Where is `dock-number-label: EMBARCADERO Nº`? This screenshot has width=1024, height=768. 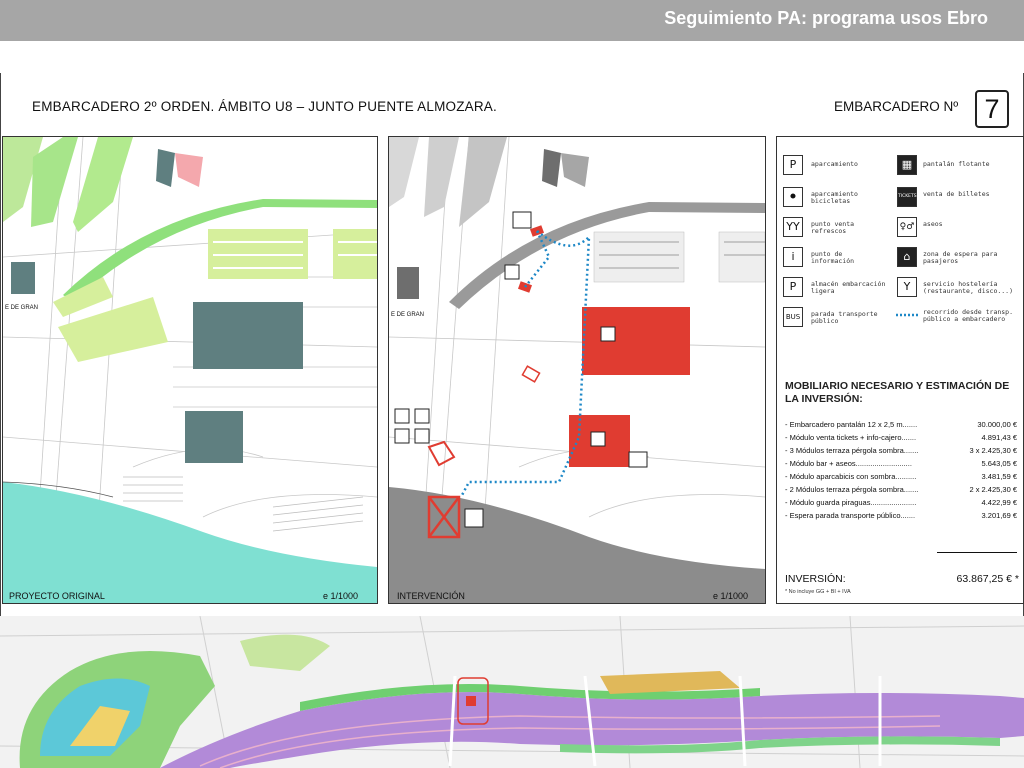
dock-number-label: EMBARCADERO Nº is located at coordinates (896, 106).